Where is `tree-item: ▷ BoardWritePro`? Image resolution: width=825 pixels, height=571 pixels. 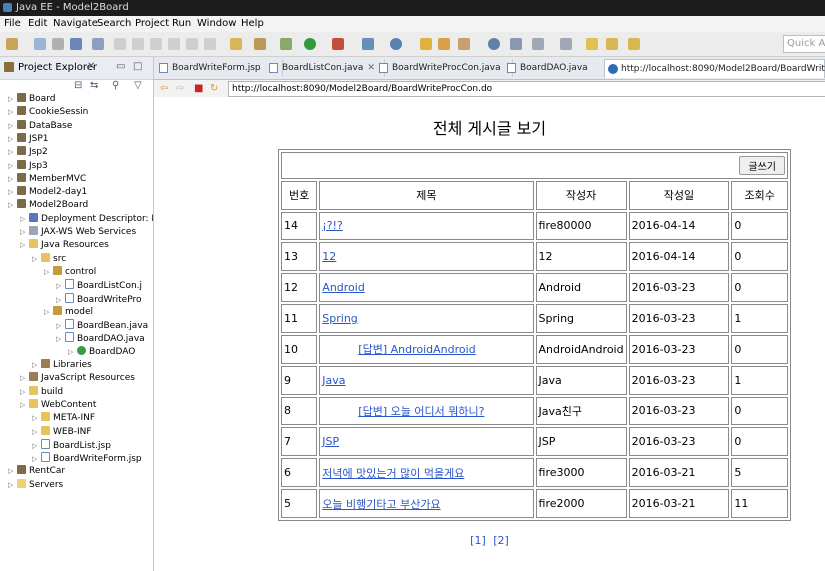 tree-item: ▷ BoardWritePro is located at coordinates (99, 299).